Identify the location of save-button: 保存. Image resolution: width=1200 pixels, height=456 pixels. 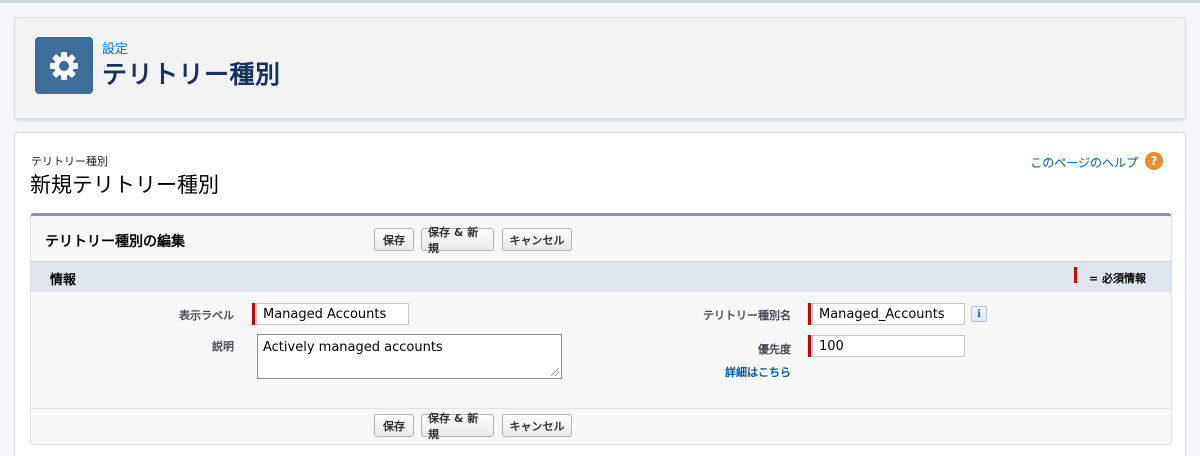
(394, 239).